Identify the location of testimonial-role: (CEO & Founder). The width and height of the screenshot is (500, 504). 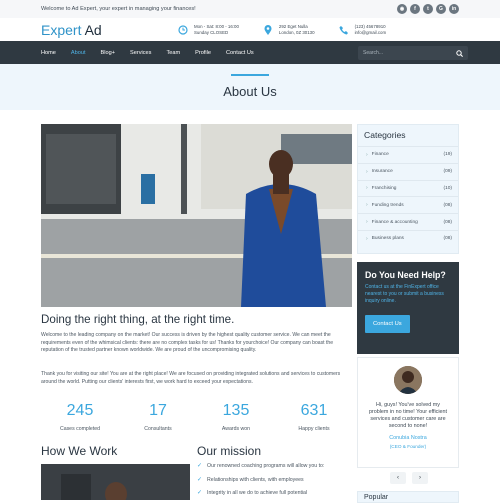
(408, 446).